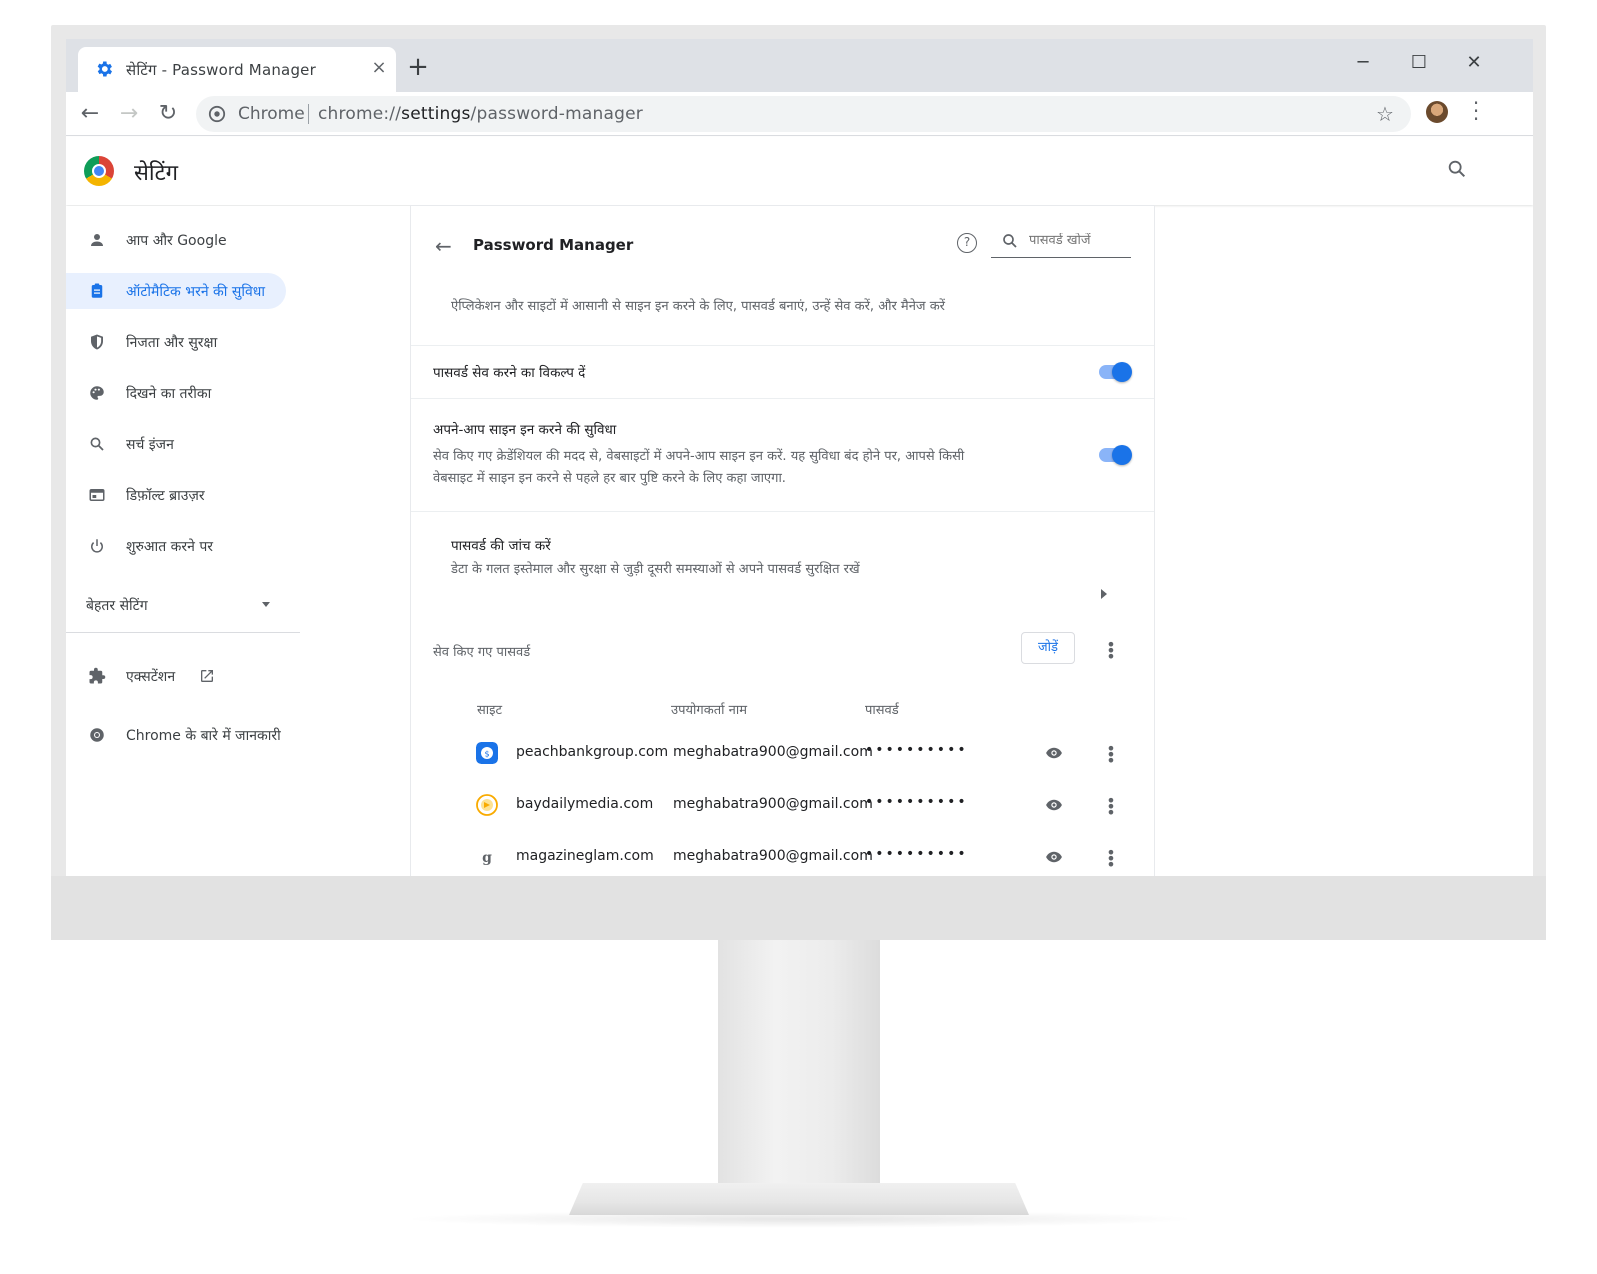 This screenshot has height=1274, width=1597. What do you see at coordinates (195, 291) in the screenshot?
I see `sidebar-item-label: ऑटोमैटिक भरने की सुविधा` at bounding box center [195, 291].